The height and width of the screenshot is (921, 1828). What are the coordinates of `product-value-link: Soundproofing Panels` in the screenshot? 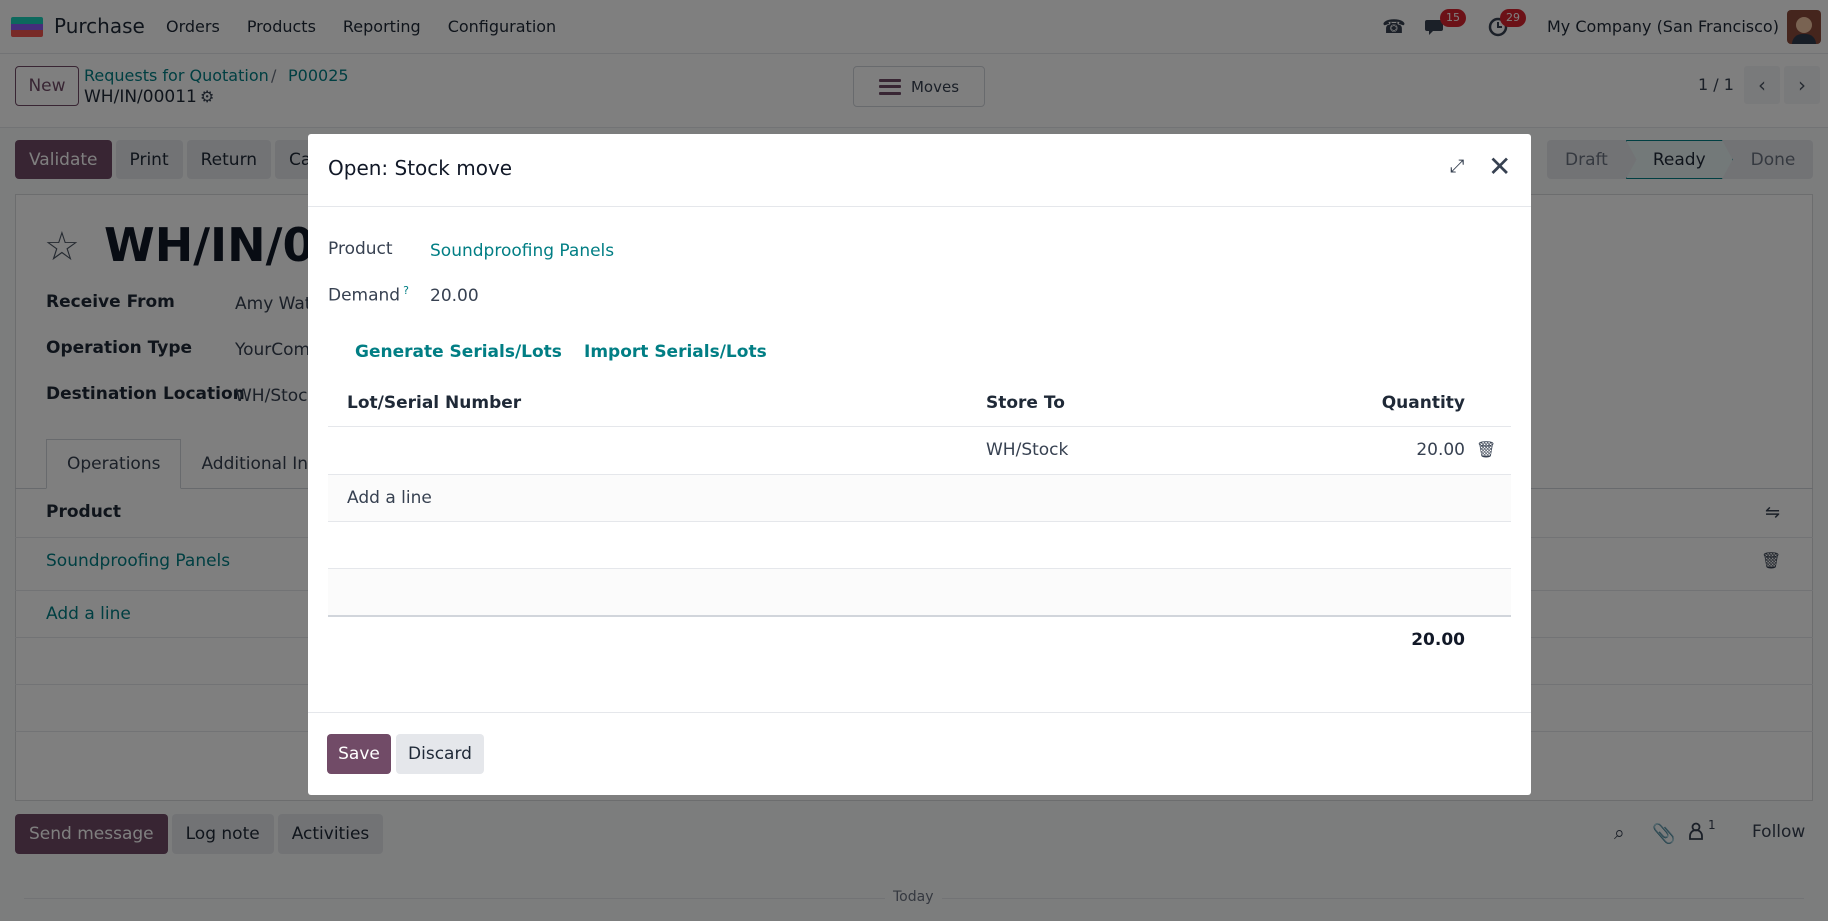 It's located at (522, 251).